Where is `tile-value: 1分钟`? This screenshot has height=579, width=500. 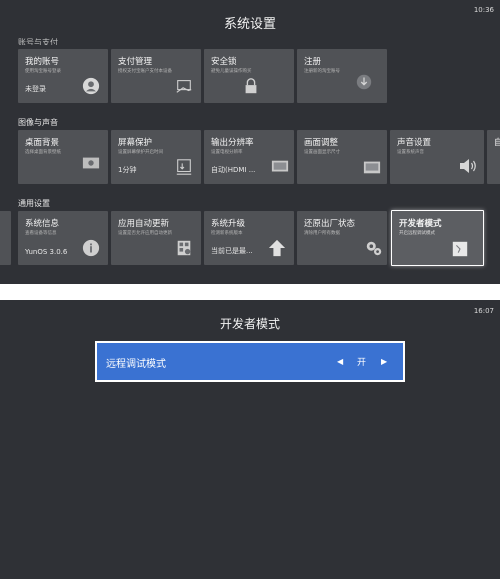 tile-value: 1分钟 is located at coordinates (127, 170).